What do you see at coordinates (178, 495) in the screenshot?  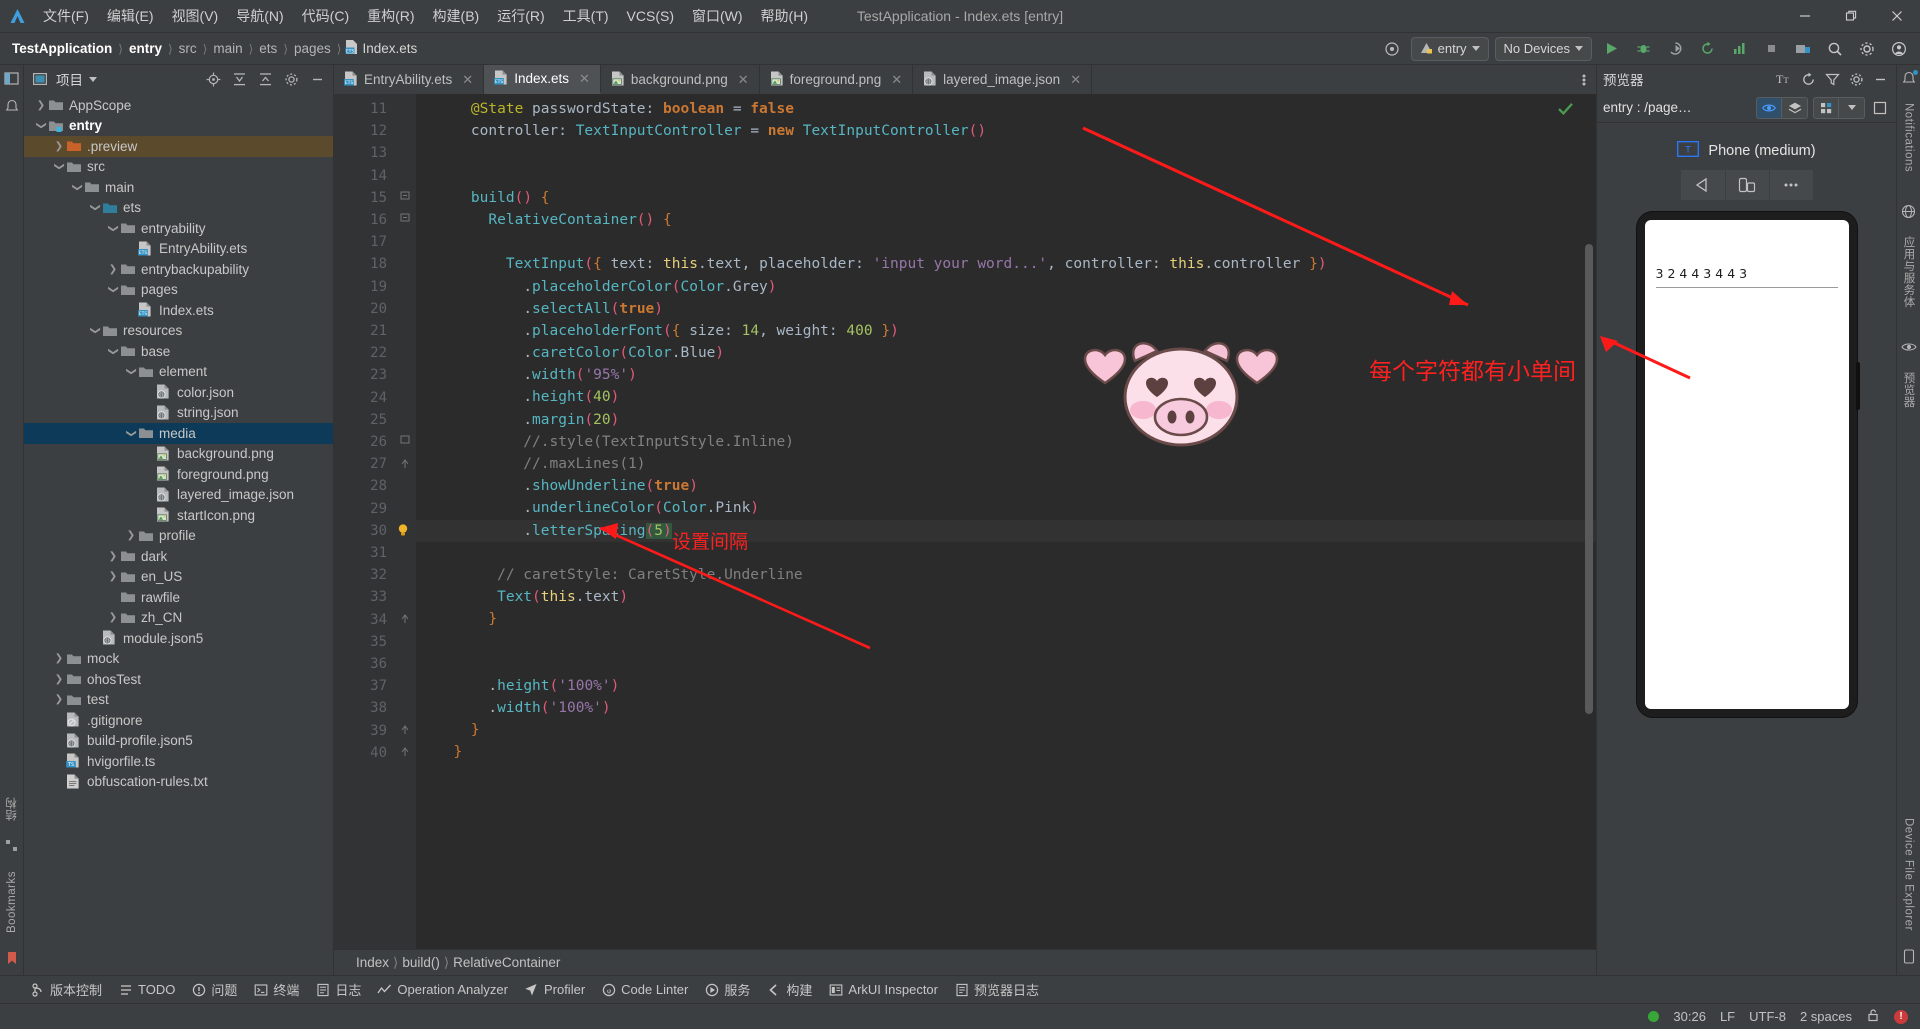 I see `tree-node-layered-image-json: {} layered_image.json` at bounding box center [178, 495].